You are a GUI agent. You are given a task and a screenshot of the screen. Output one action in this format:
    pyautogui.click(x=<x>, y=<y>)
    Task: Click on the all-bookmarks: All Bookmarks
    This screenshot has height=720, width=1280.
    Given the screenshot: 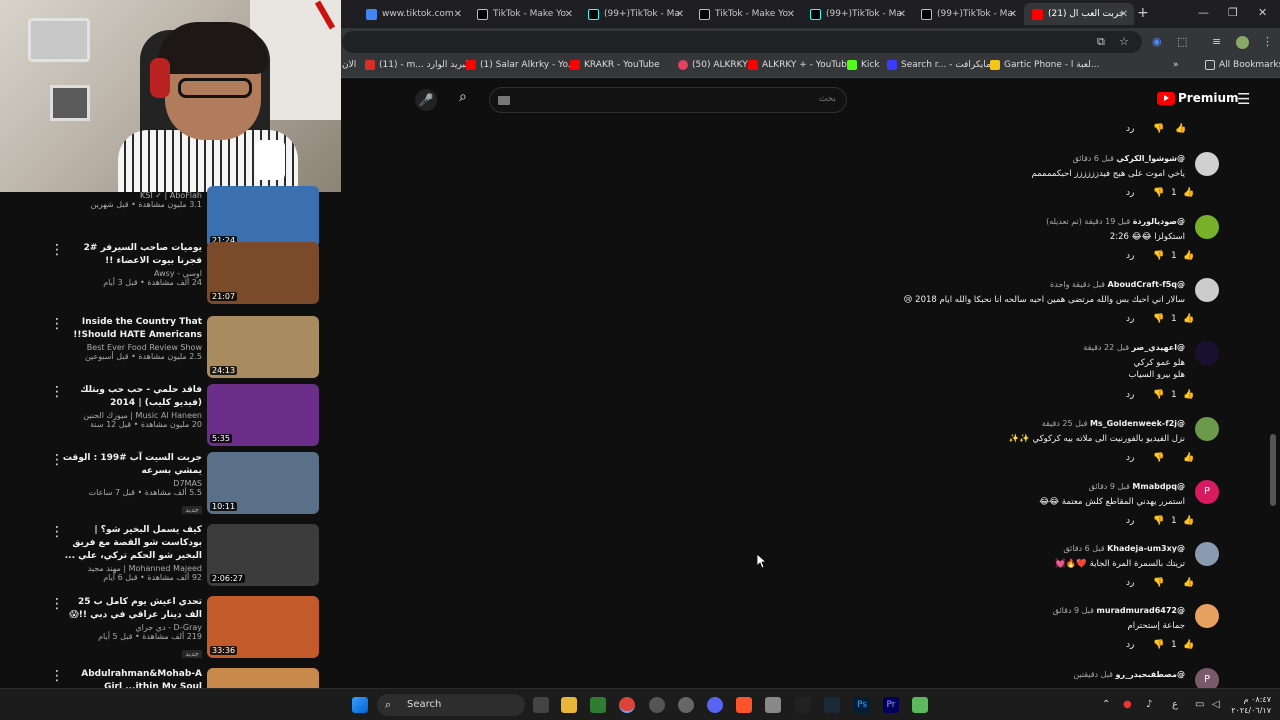 What is the action you would take?
    pyautogui.click(x=1242, y=65)
    